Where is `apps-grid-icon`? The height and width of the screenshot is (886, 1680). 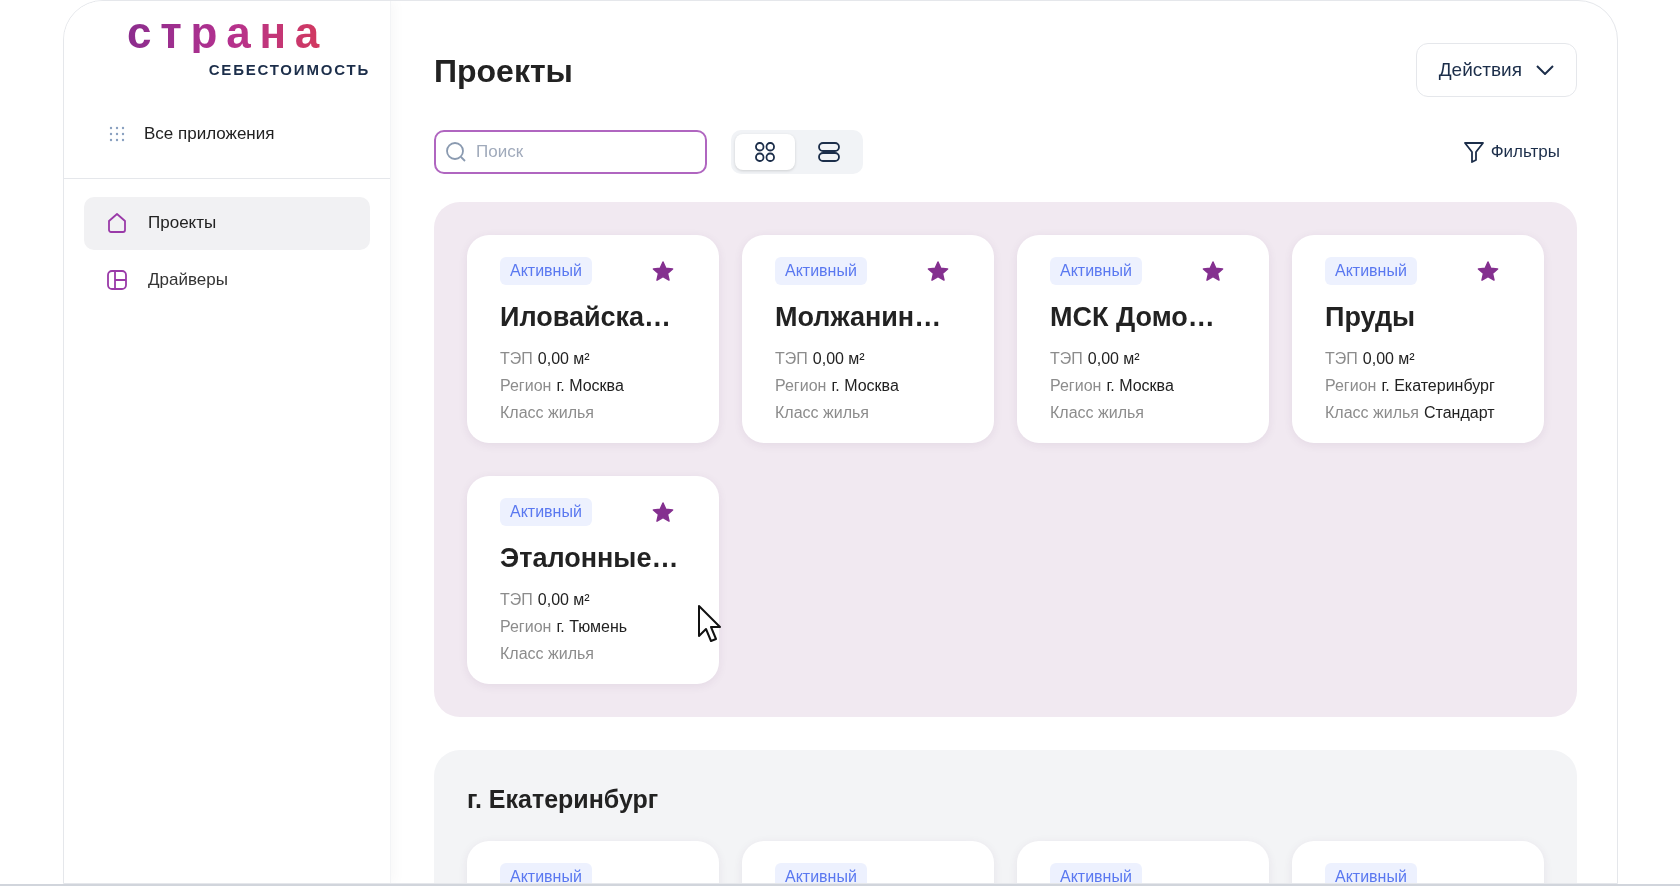
apps-grid-icon is located at coordinates (117, 133).